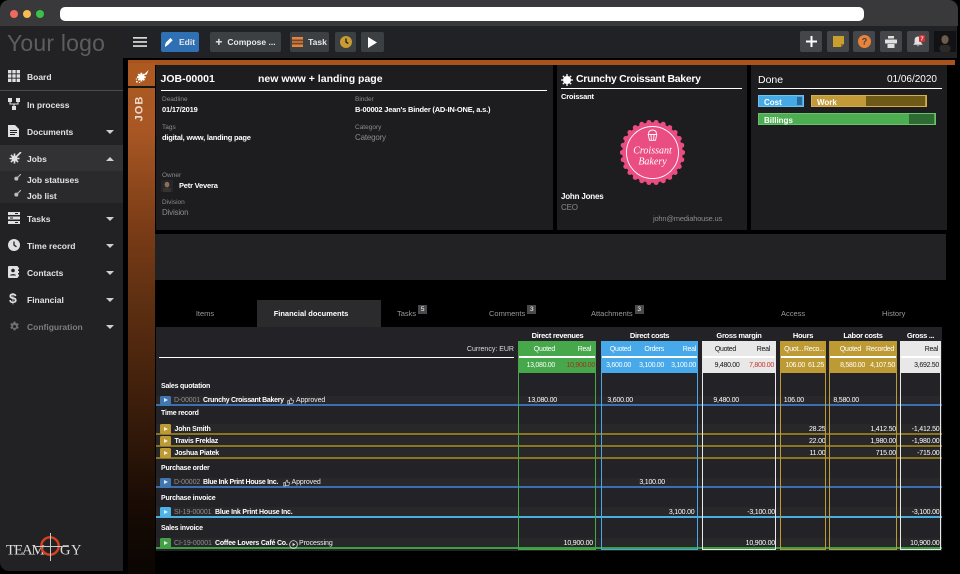  Describe the element at coordinates (652, 162) in the screenshot. I see `svg-text: Bakery` at that location.